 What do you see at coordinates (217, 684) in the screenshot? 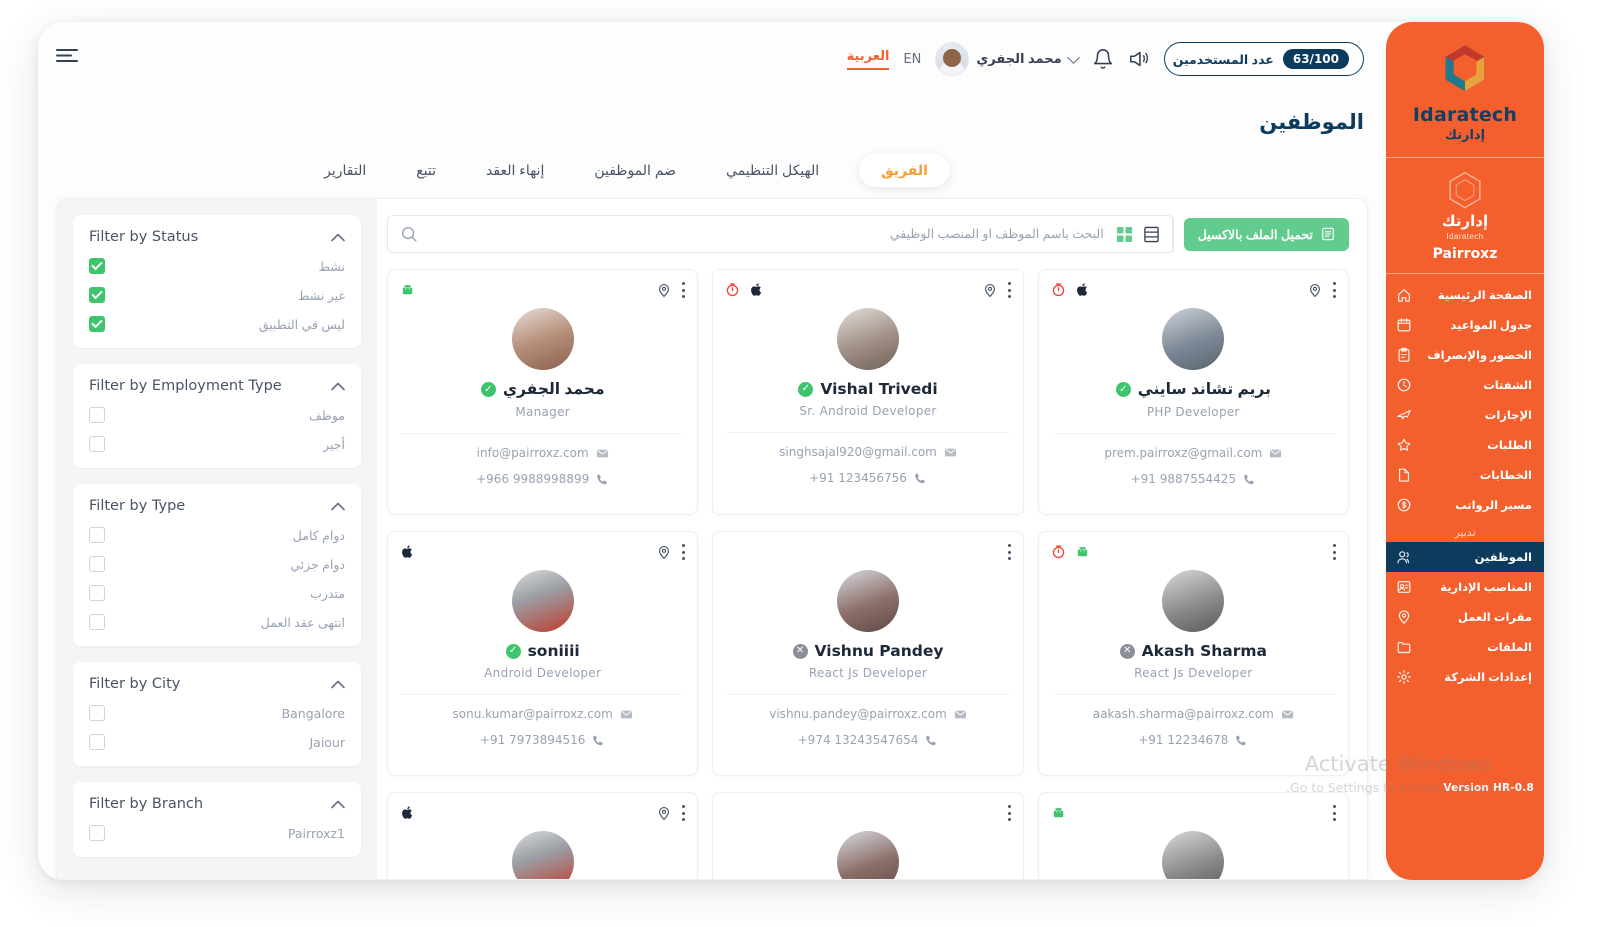
I see `filter-header: Filter by City` at bounding box center [217, 684].